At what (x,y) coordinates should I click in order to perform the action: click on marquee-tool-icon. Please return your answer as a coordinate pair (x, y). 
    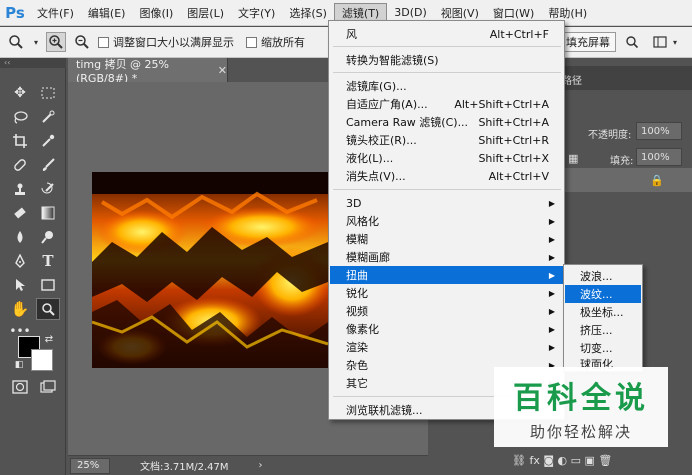
    Looking at the image, I should click on (48, 93).